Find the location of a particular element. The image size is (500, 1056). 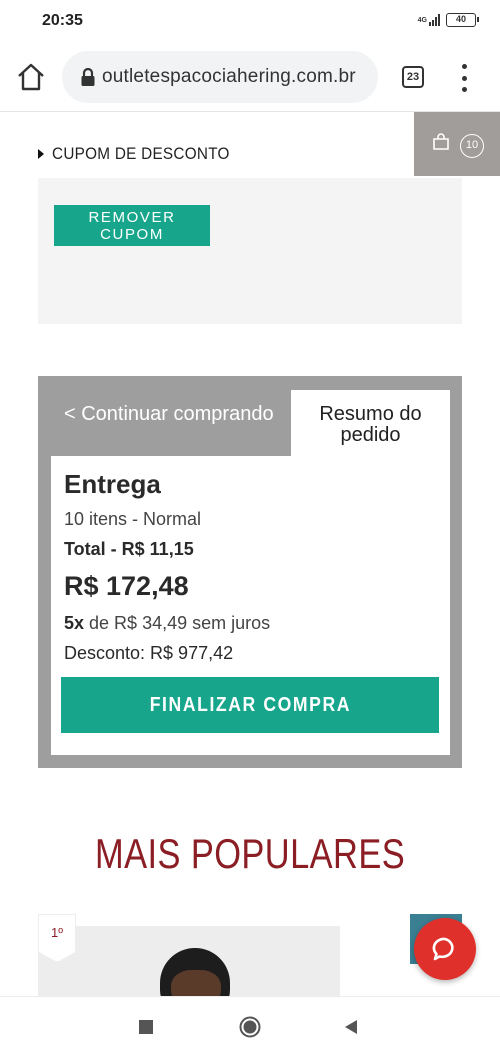

caret-right-icon is located at coordinates (41, 154).